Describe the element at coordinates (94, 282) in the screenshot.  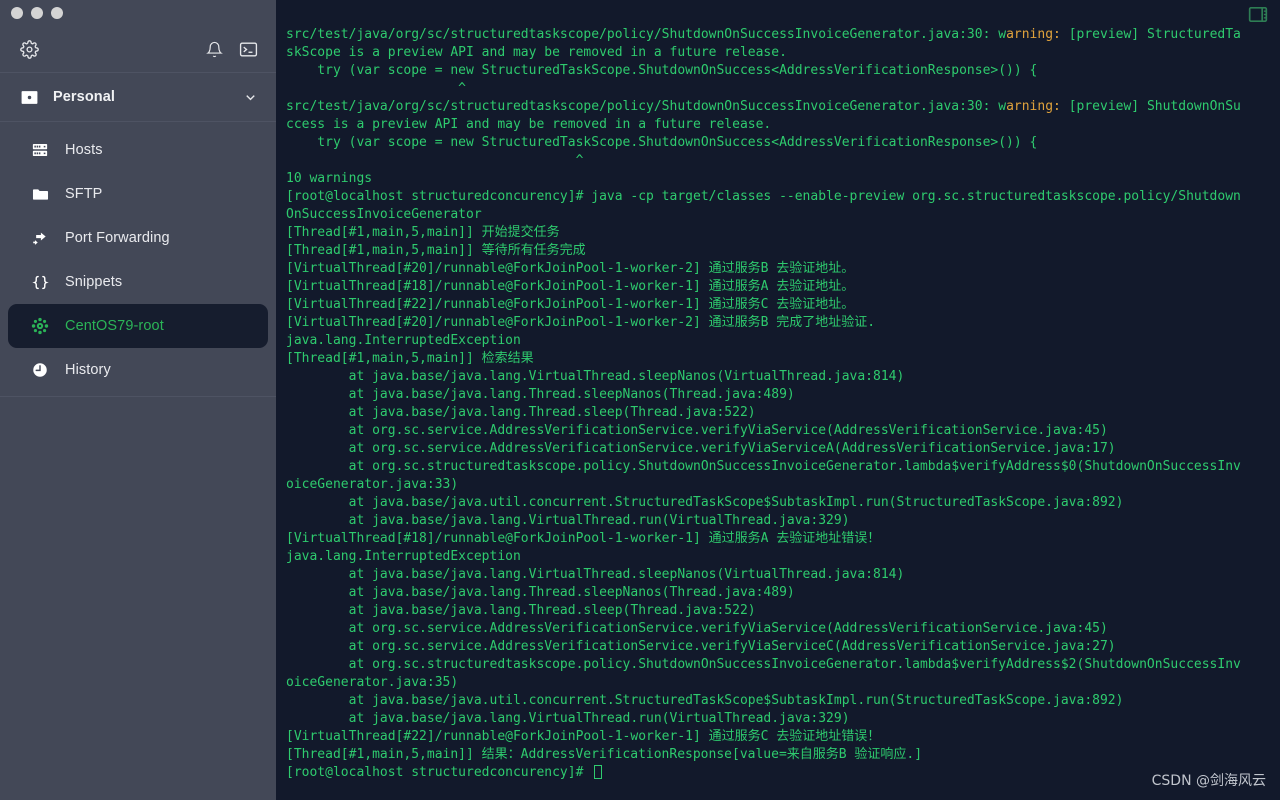
I see `sidebar-item-label: Snippets` at that location.